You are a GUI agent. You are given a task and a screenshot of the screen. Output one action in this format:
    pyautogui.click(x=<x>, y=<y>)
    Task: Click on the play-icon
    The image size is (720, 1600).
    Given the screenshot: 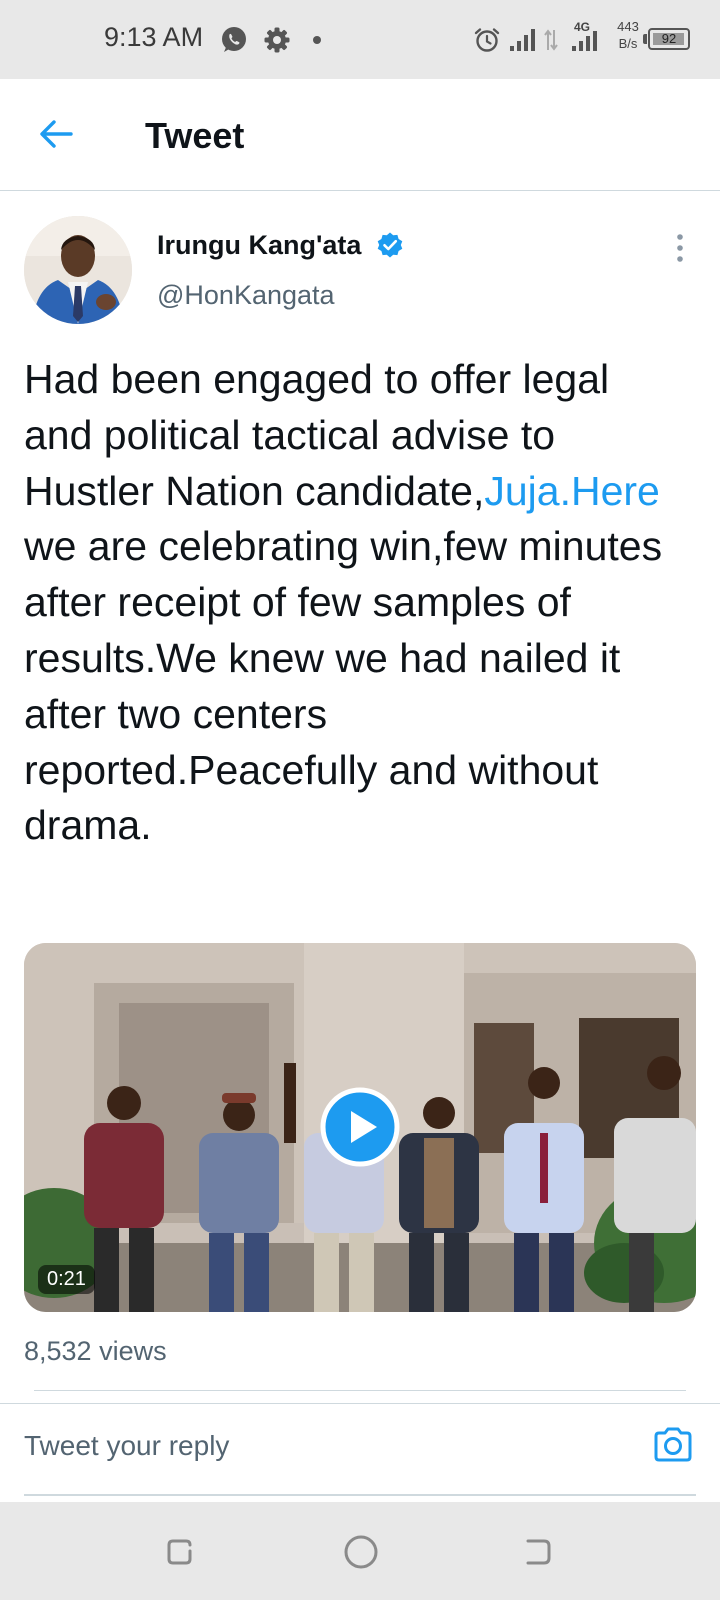 What is the action you would take?
    pyautogui.click(x=360, y=1127)
    